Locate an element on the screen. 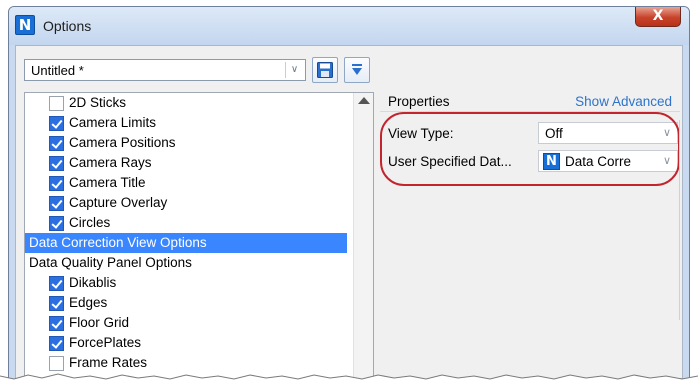 This screenshot has width=698, height=388. nexus-app-icon: N is located at coordinates (551, 161).